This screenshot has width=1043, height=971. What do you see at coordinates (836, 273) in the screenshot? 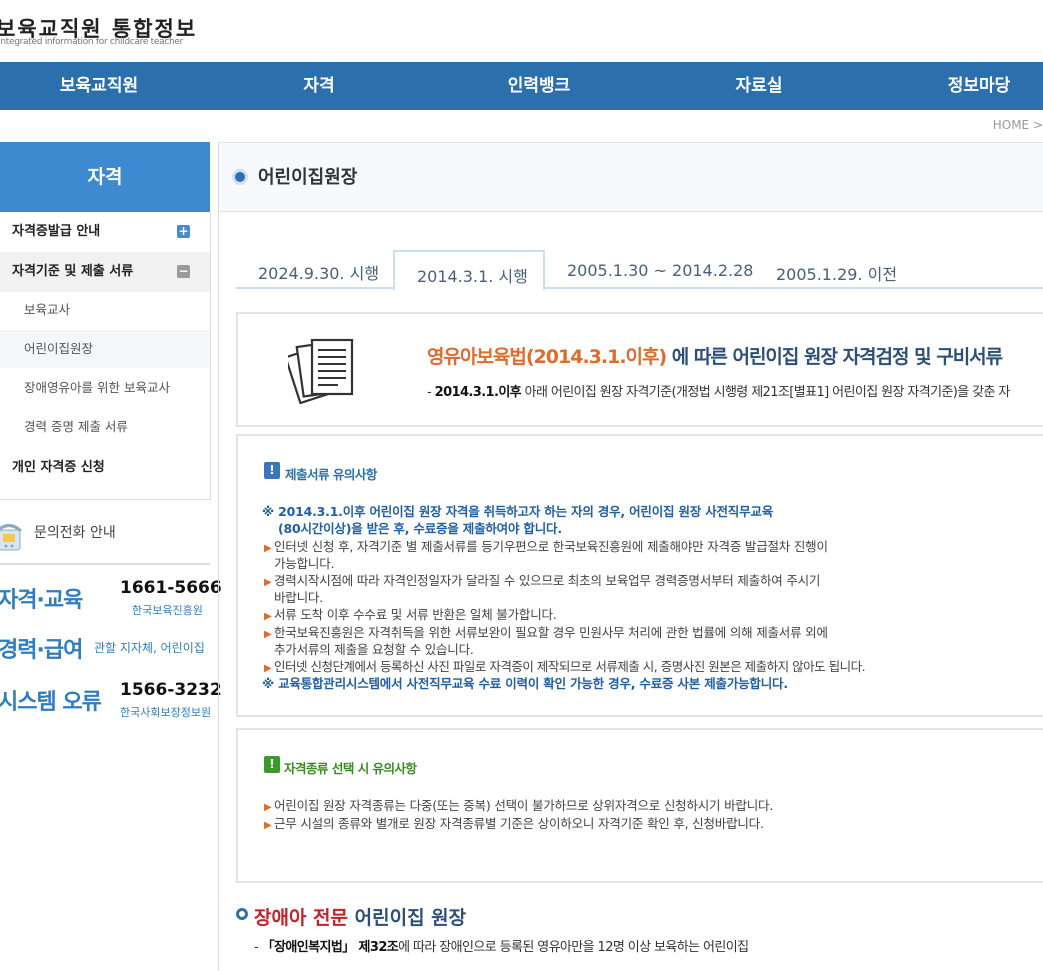
I see `tab-2005-before: 2005.1.29. 이전` at bounding box center [836, 273].